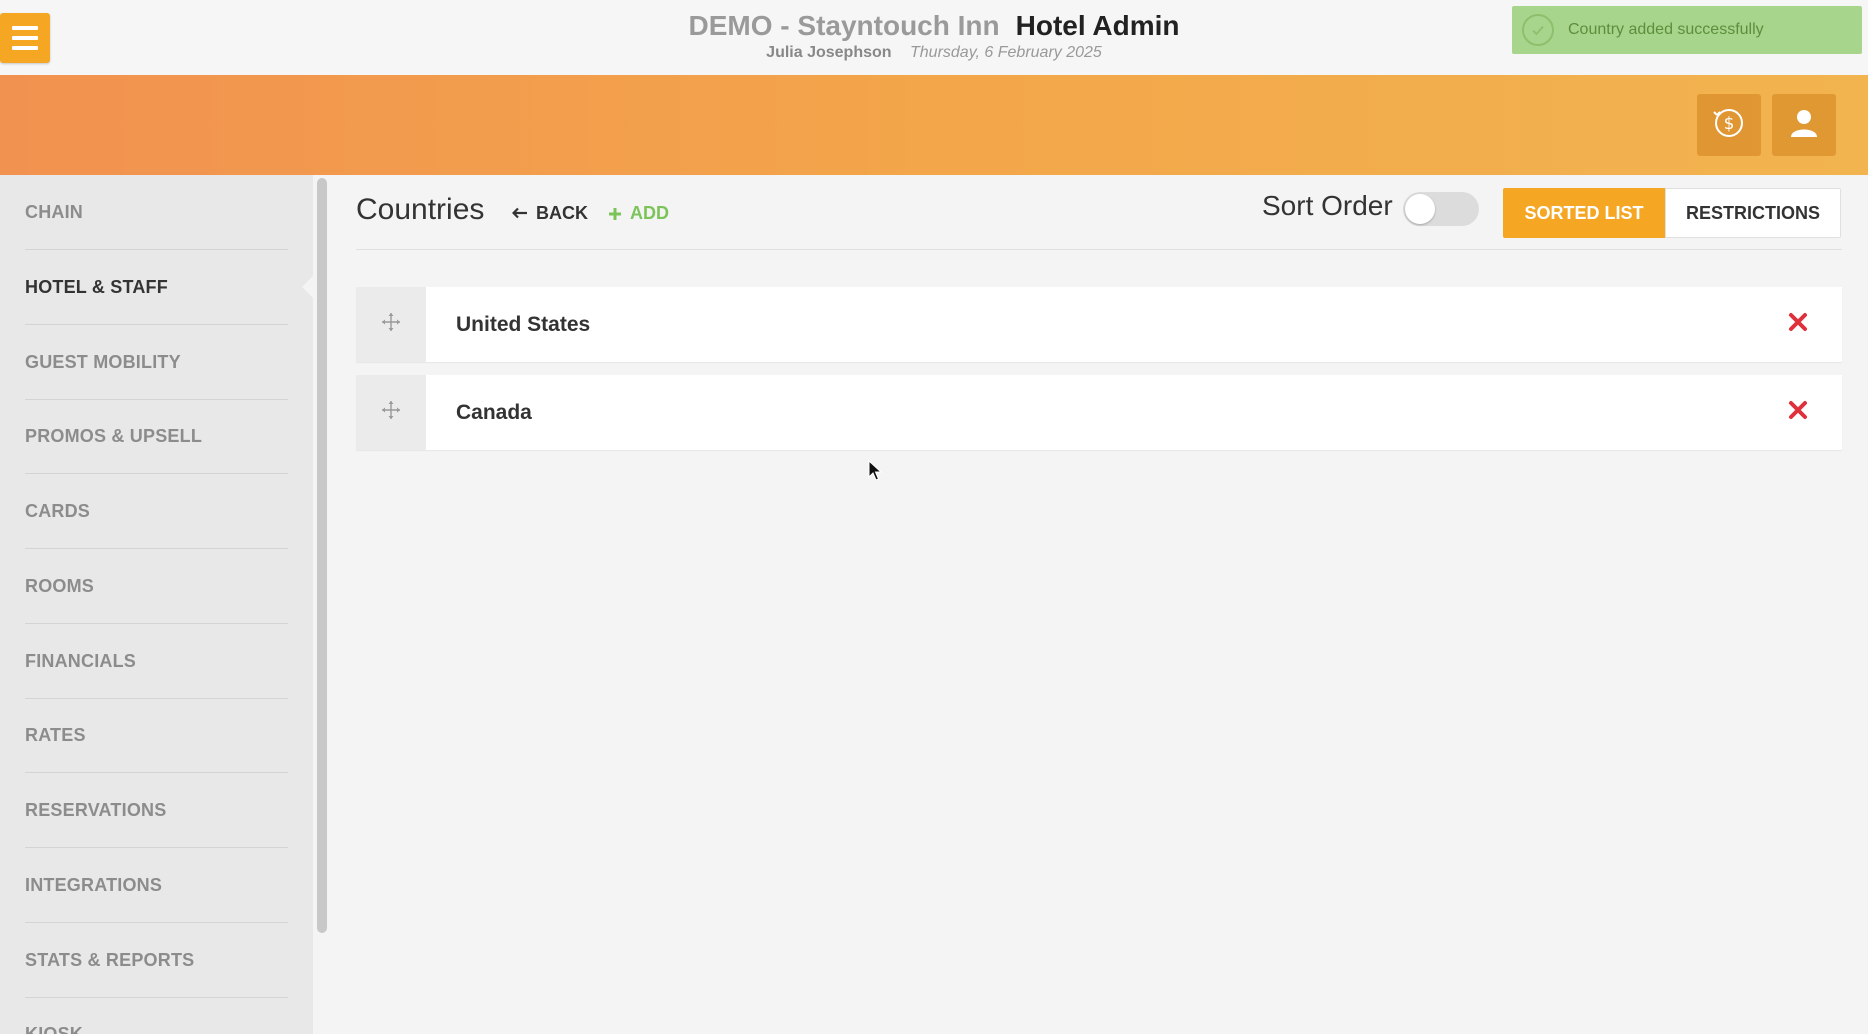  I want to click on sidebar-item-reservations: RESERVATIONS, so click(156, 810).